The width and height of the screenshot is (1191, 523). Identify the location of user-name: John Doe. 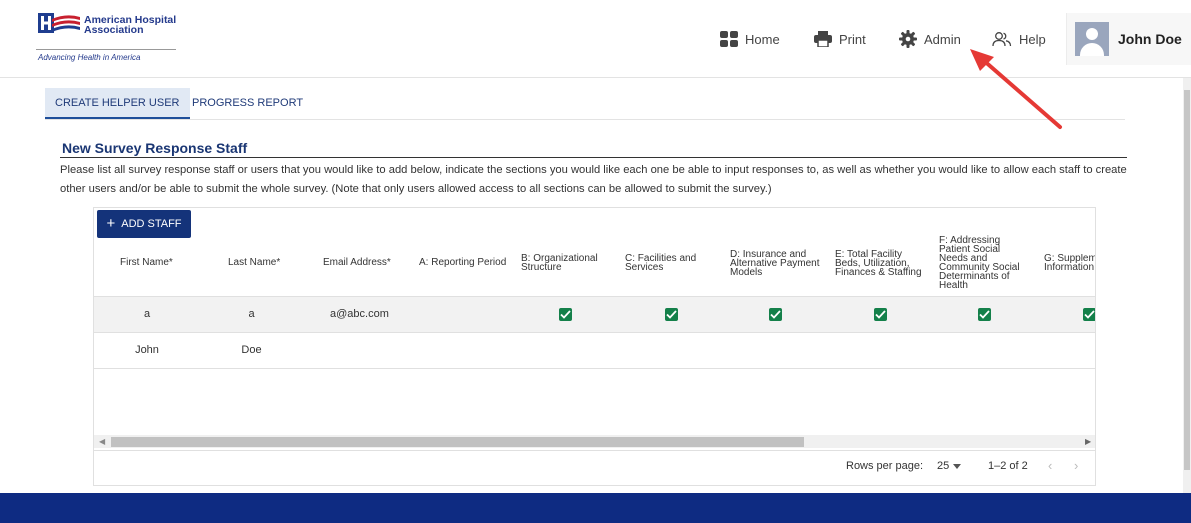
(1150, 39).